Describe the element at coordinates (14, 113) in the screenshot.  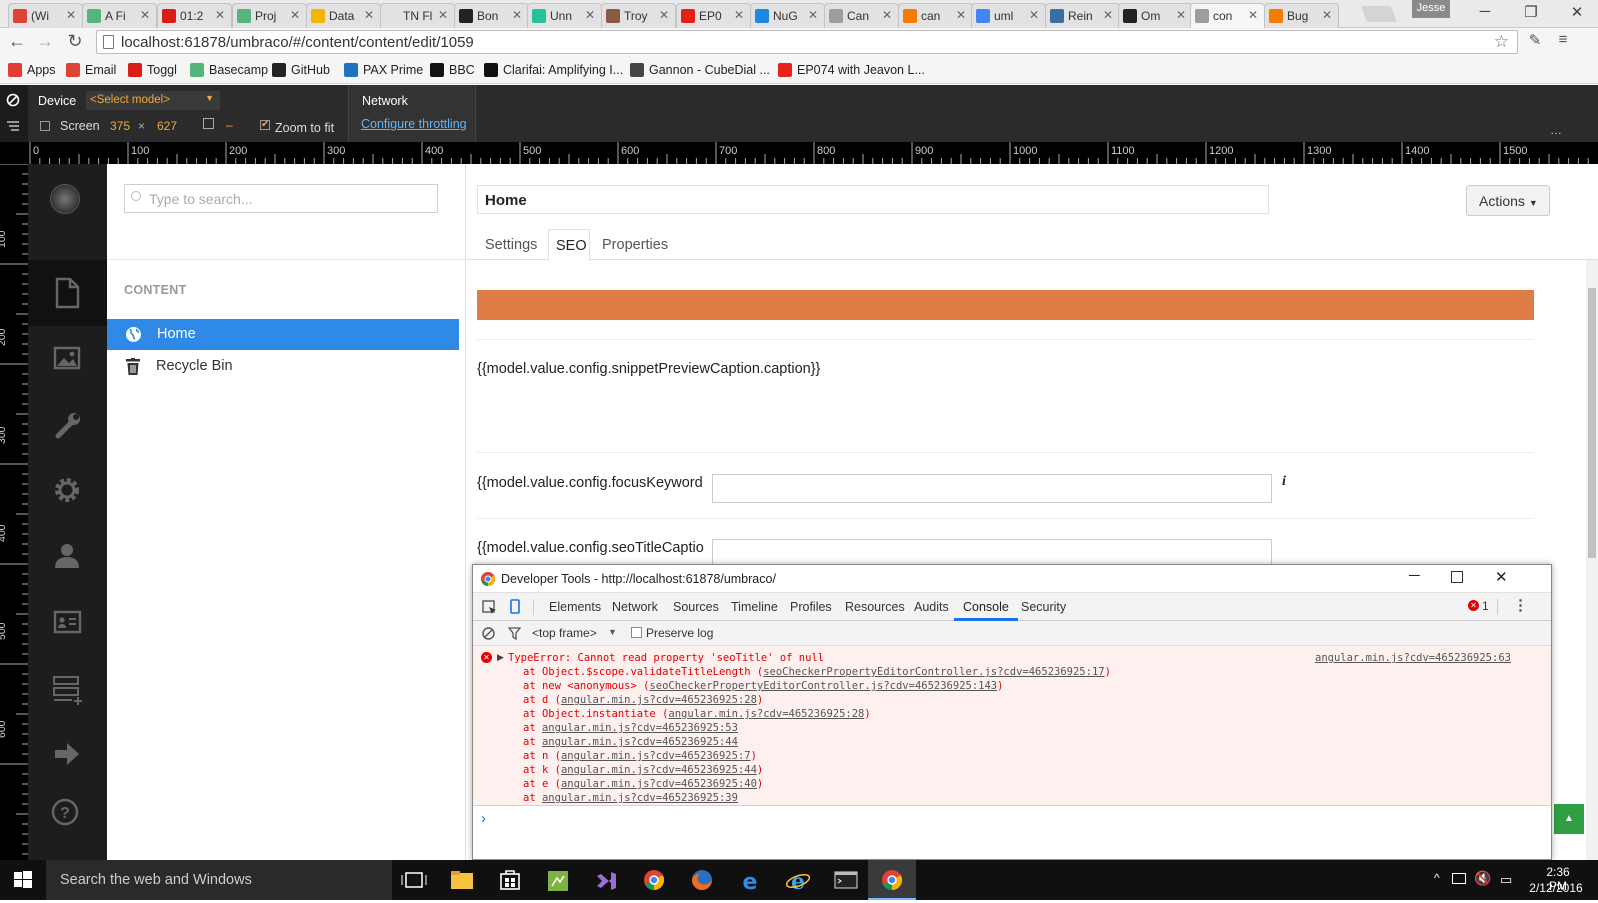
I see `device-mode-toggle` at that location.